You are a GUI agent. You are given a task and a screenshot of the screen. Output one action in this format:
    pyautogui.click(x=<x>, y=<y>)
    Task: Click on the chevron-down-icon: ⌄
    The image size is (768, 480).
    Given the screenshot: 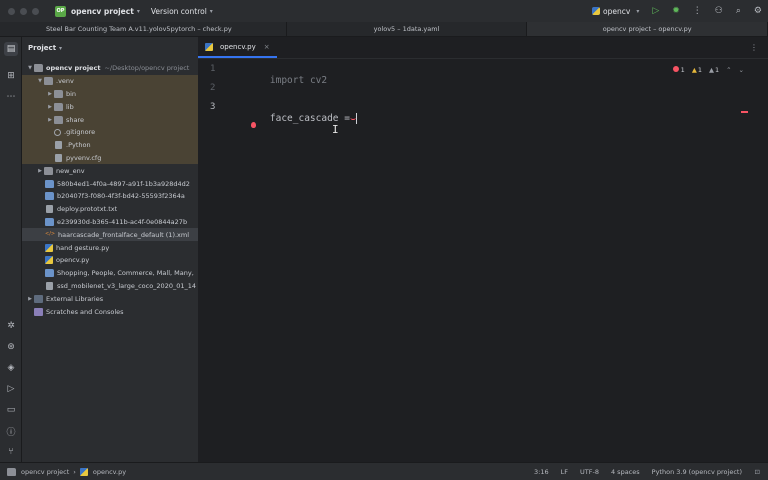 What is the action you would take?
    pyautogui.click(x=741, y=70)
    